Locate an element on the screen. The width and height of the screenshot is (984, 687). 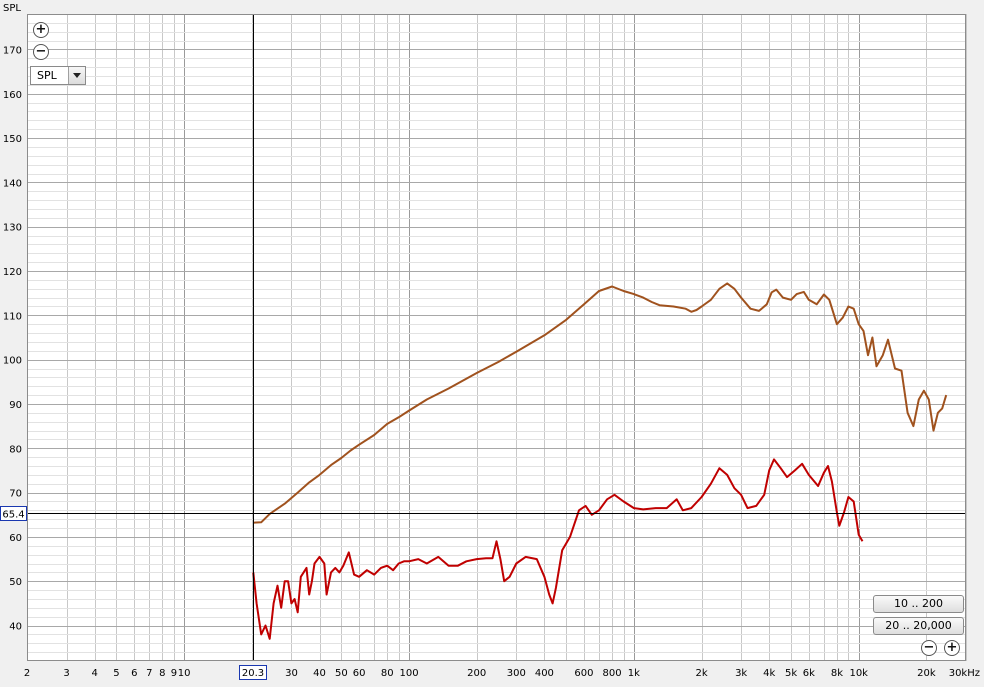
chevron-down-icon is located at coordinates (76, 75).